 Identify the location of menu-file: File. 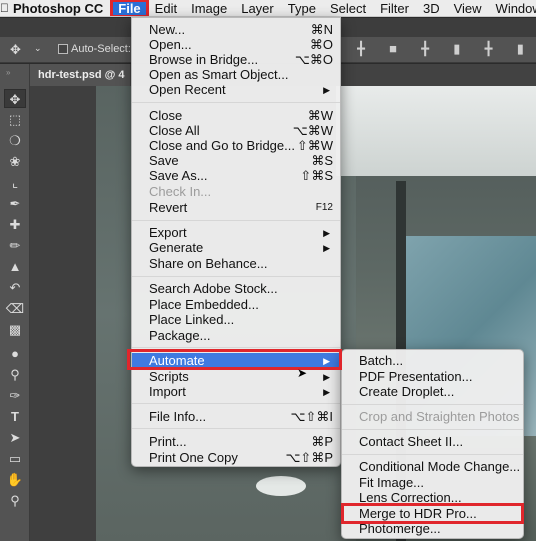
(129, 8).